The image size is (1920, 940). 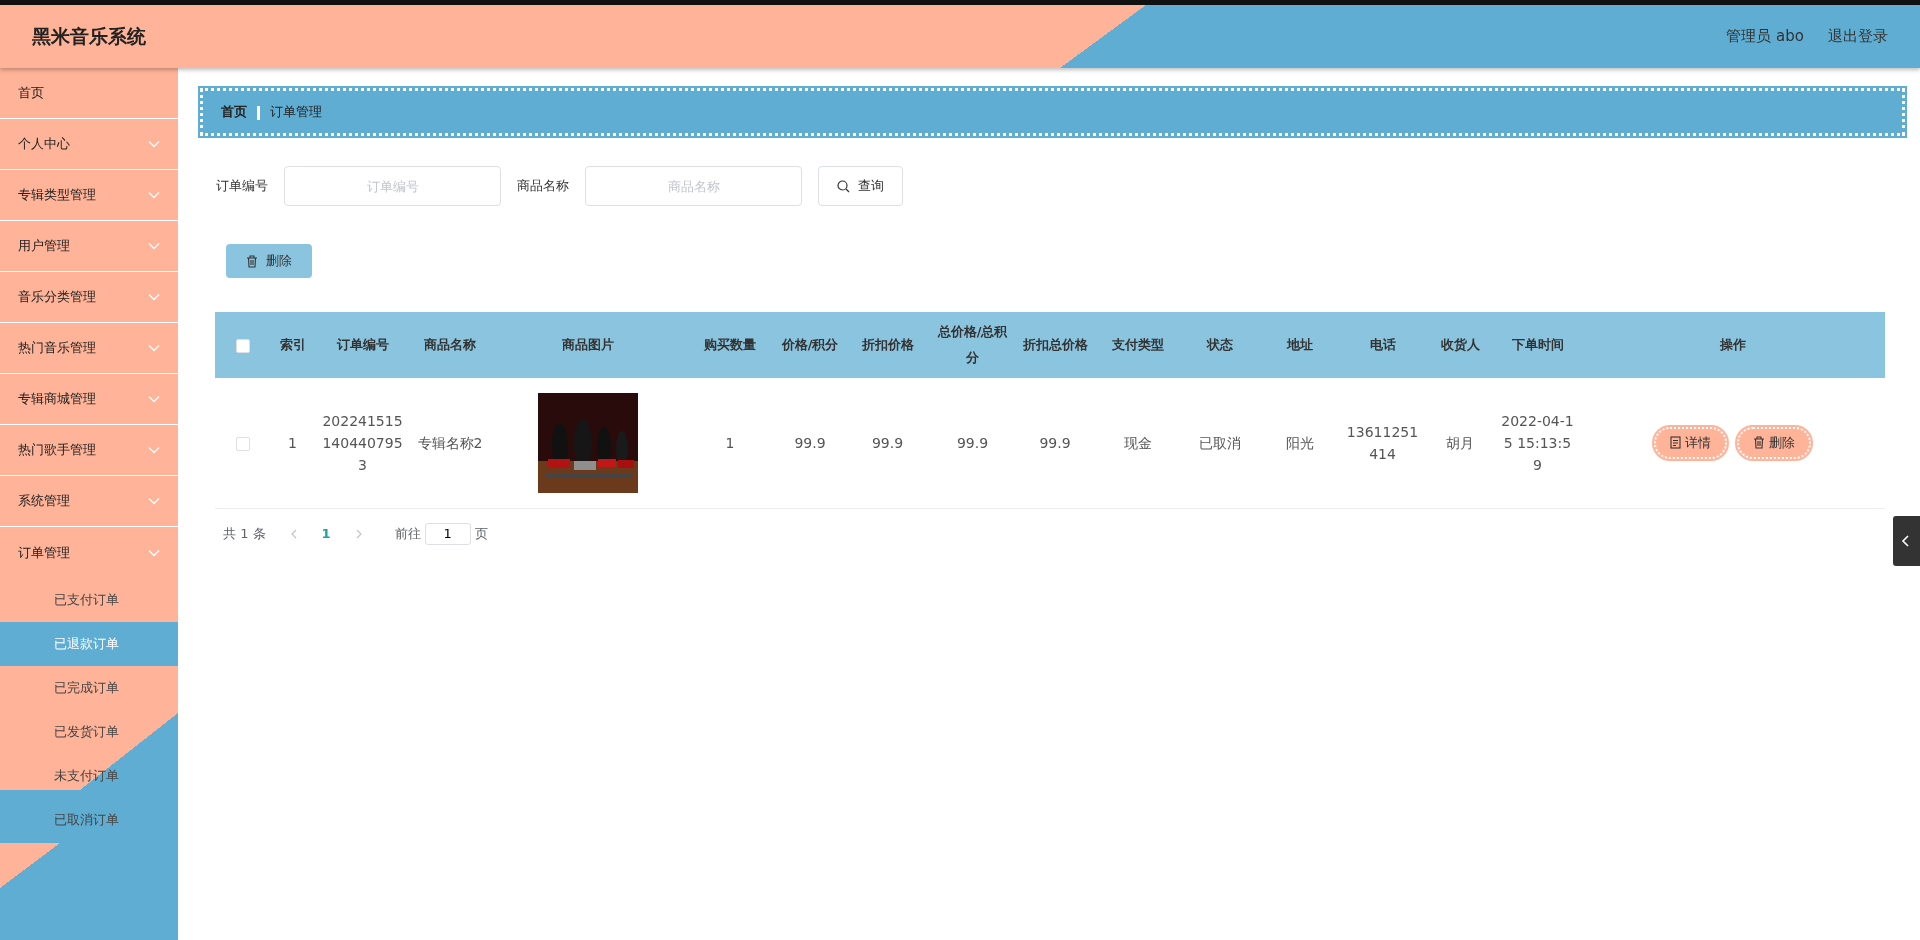 What do you see at coordinates (89, 37) in the screenshot?
I see `app-title: 黑米音乐系统` at bounding box center [89, 37].